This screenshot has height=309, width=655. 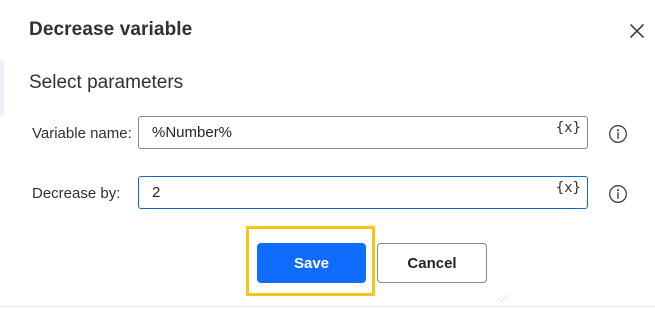 I want to click on close-icon, so click(x=637, y=31).